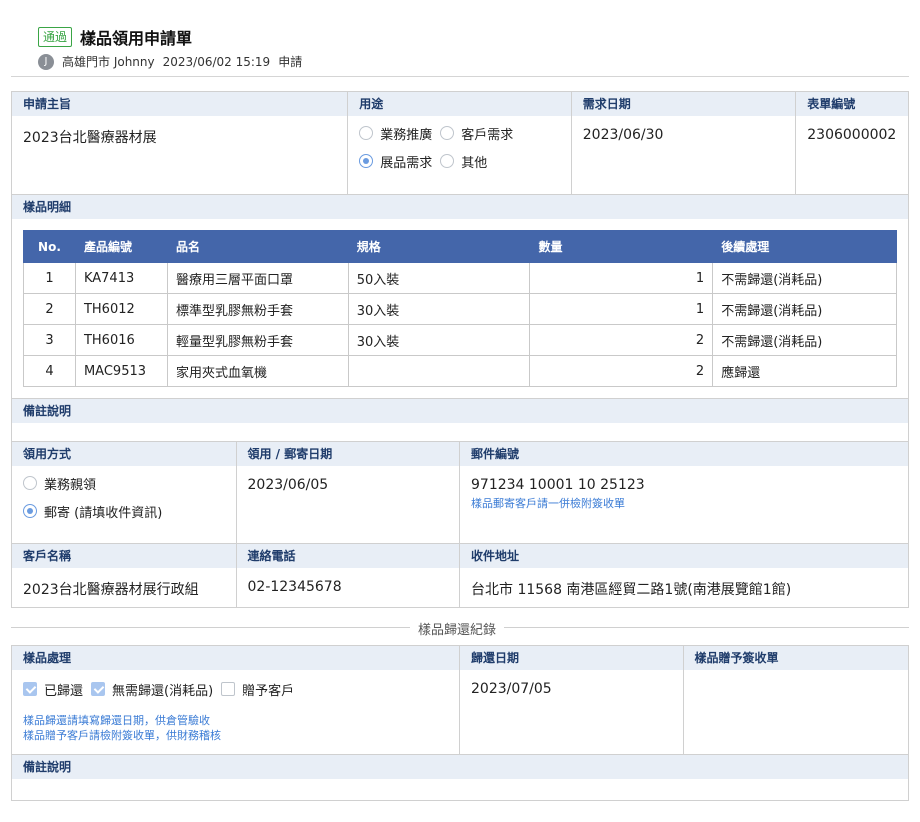 This screenshot has height=822, width=920. What do you see at coordinates (621, 340) in the screenshot?
I see `cell-qty: 2` at bounding box center [621, 340].